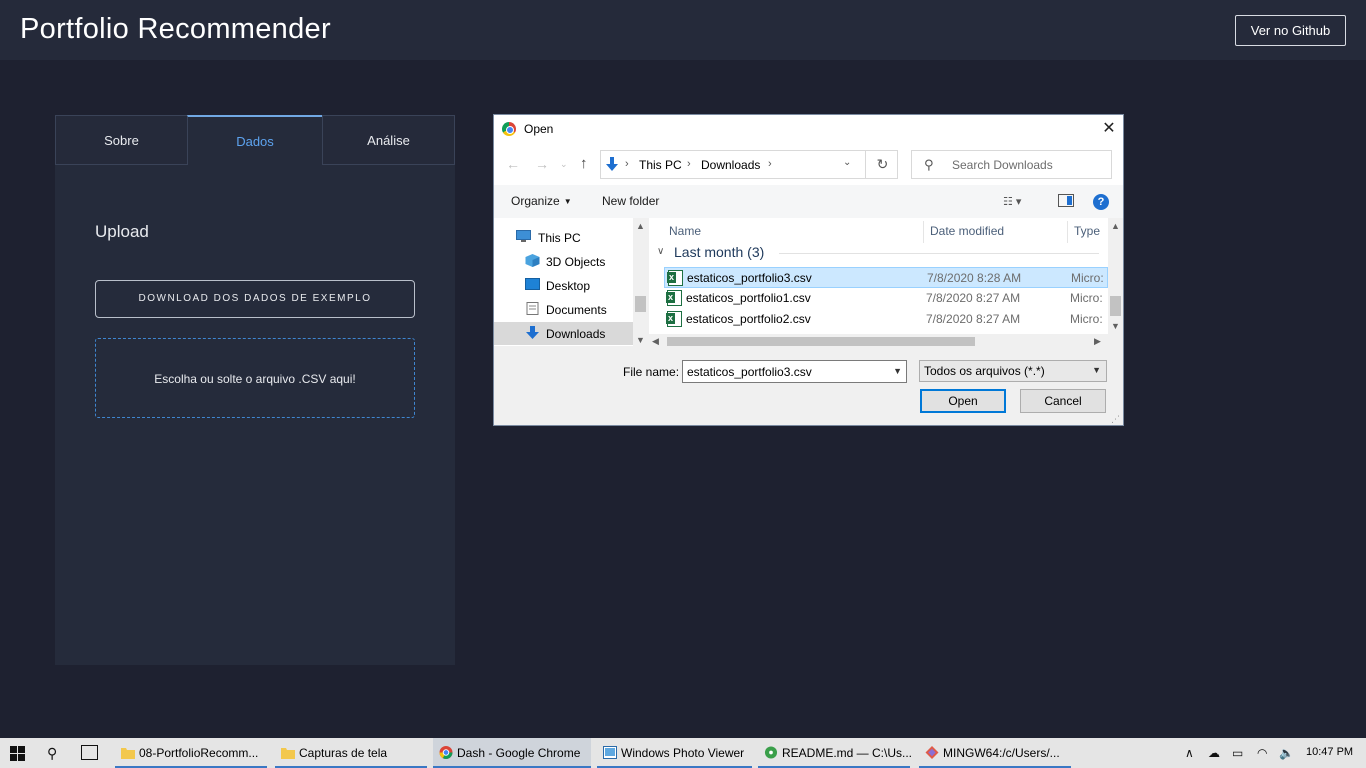 The width and height of the screenshot is (1366, 768). What do you see at coordinates (640, 282) in the screenshot?
I see `nav-pane-scrollbar: ▲ ▼` at bounding box center [640, 282].